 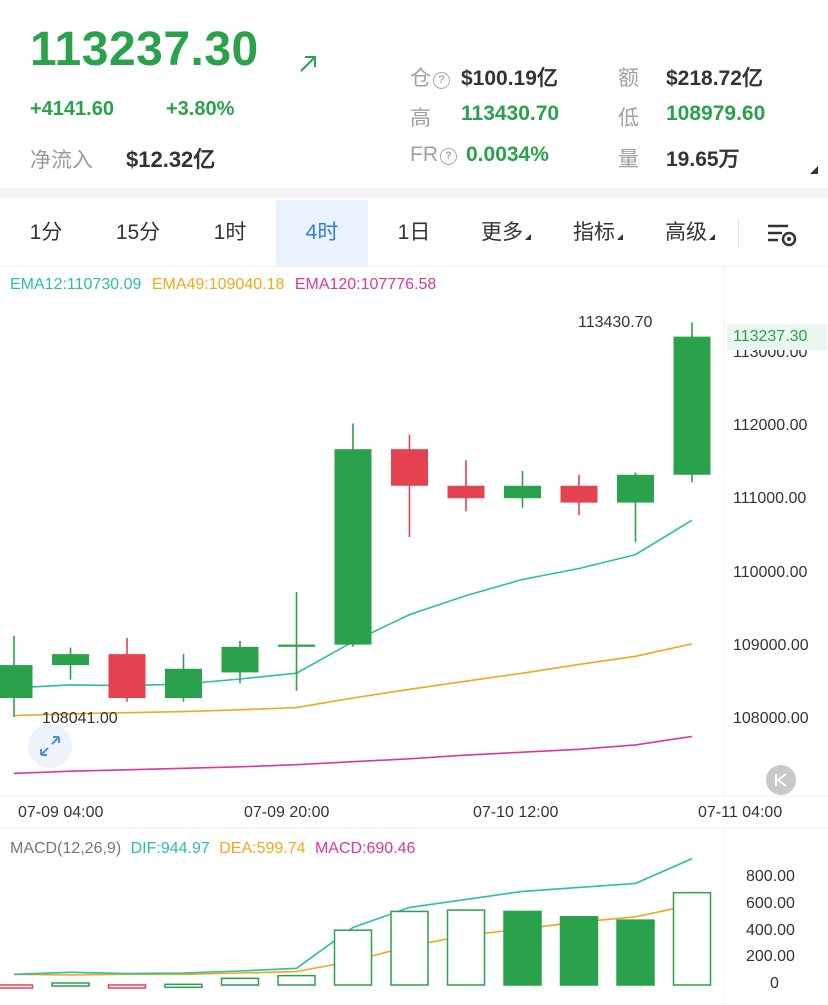 What do you see at coordinates (66, 848) in the screenshot?
I see `macd-params: MACD(12,26,9)` at bounding box center [66, 848].